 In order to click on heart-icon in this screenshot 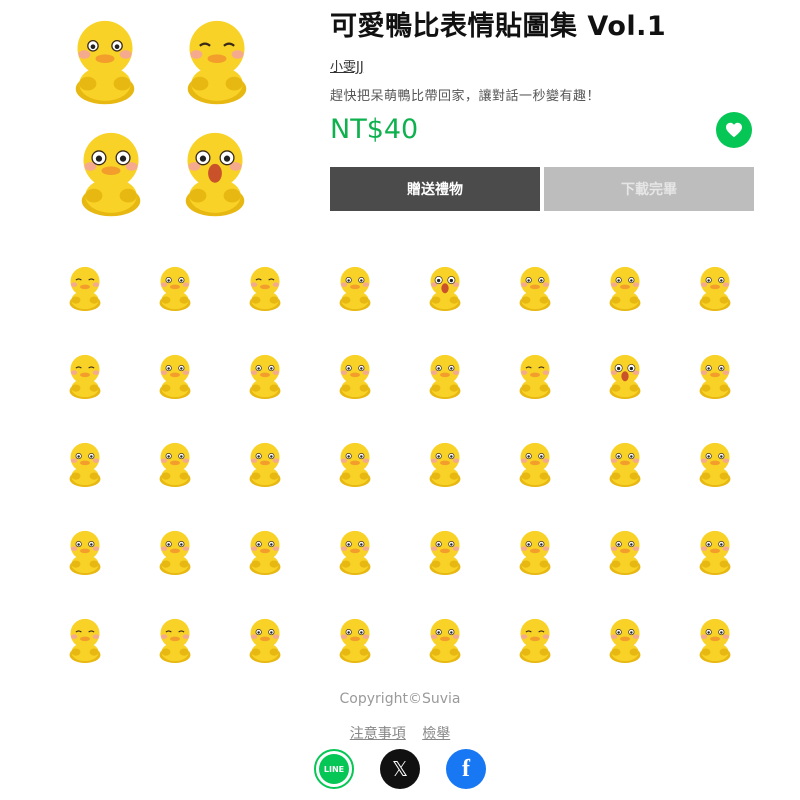, I will do `click(734, 130)`.